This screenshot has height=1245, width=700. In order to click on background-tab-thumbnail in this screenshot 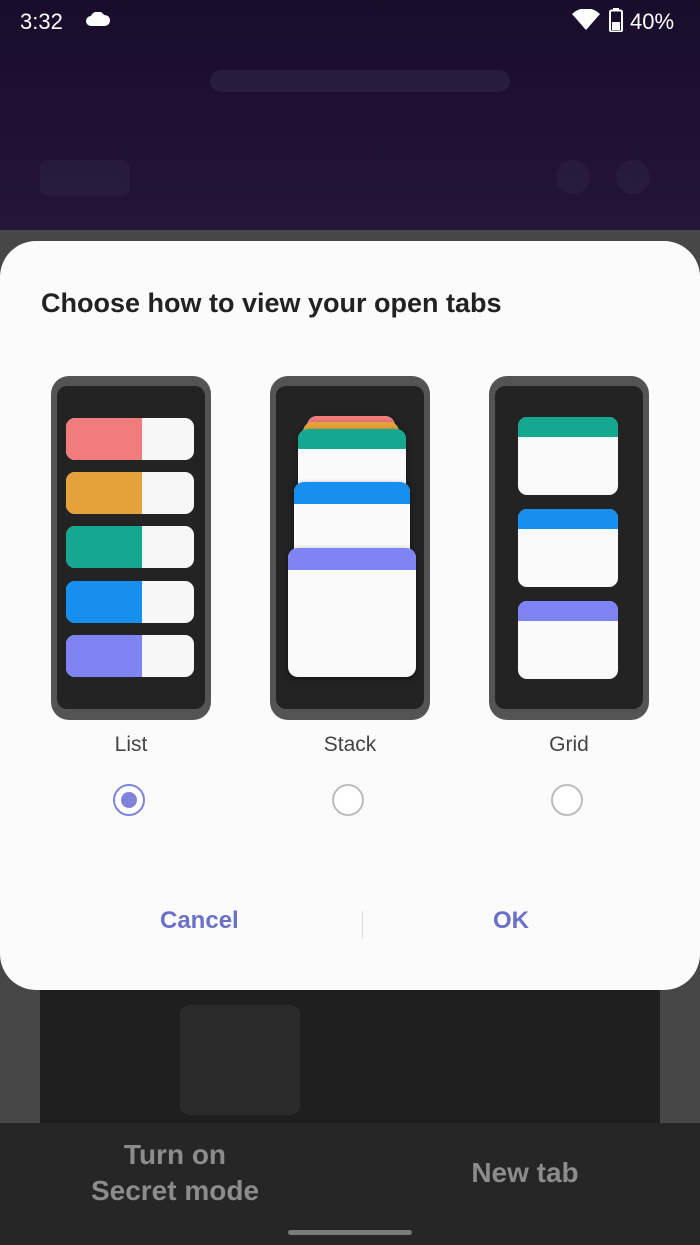, I will do `click(240, 1060)`.